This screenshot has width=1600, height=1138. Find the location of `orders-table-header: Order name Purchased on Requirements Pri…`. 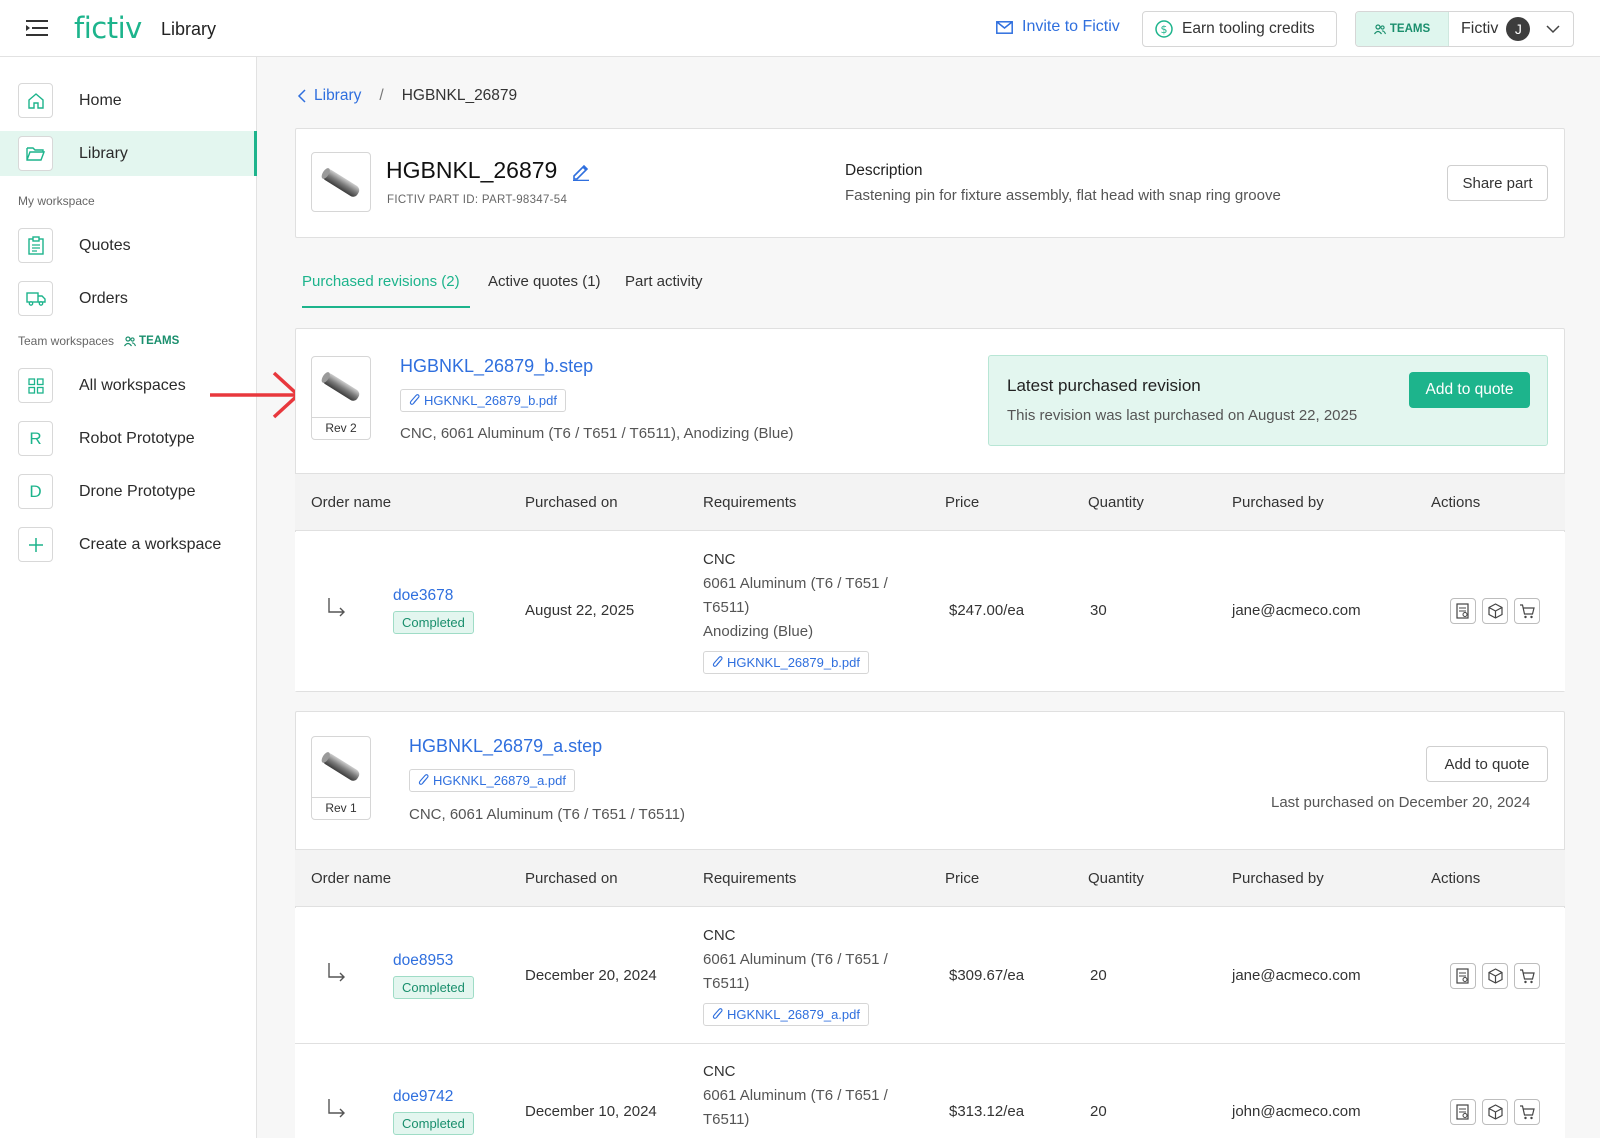

orders-table-header: Order name Purchased on Requirements Pri… is located at coordinates (930, 878).